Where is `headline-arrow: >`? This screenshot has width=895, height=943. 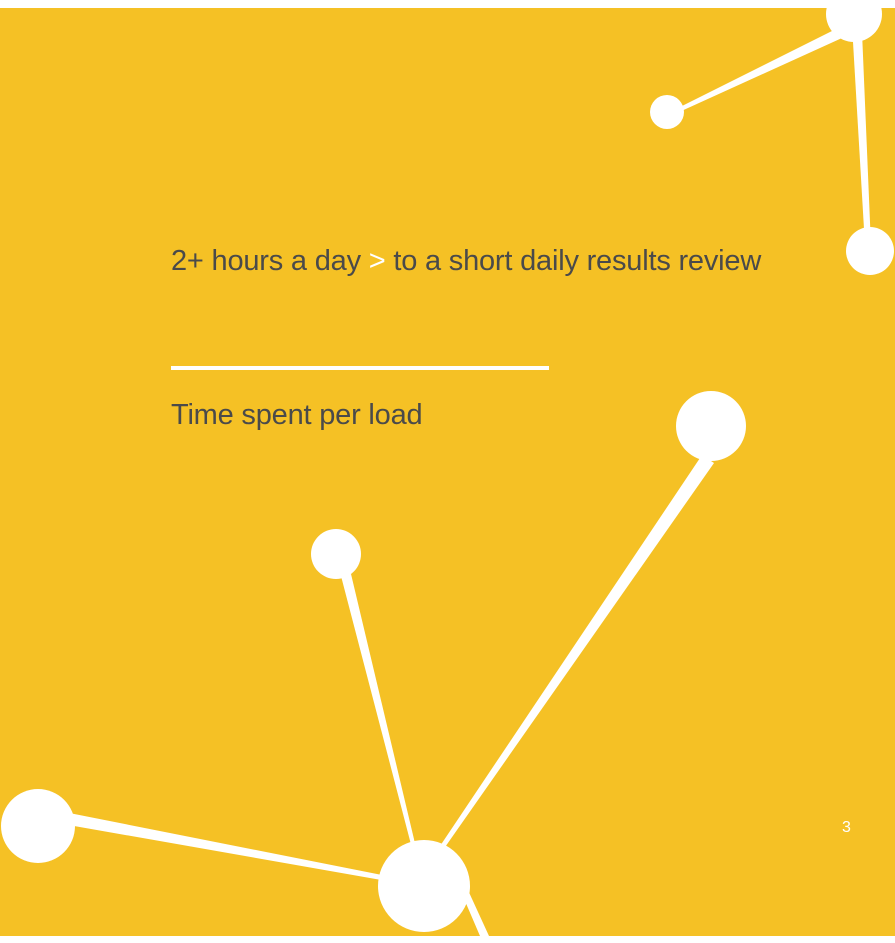
headline-arrow: > is located at coordinates (377, 261).